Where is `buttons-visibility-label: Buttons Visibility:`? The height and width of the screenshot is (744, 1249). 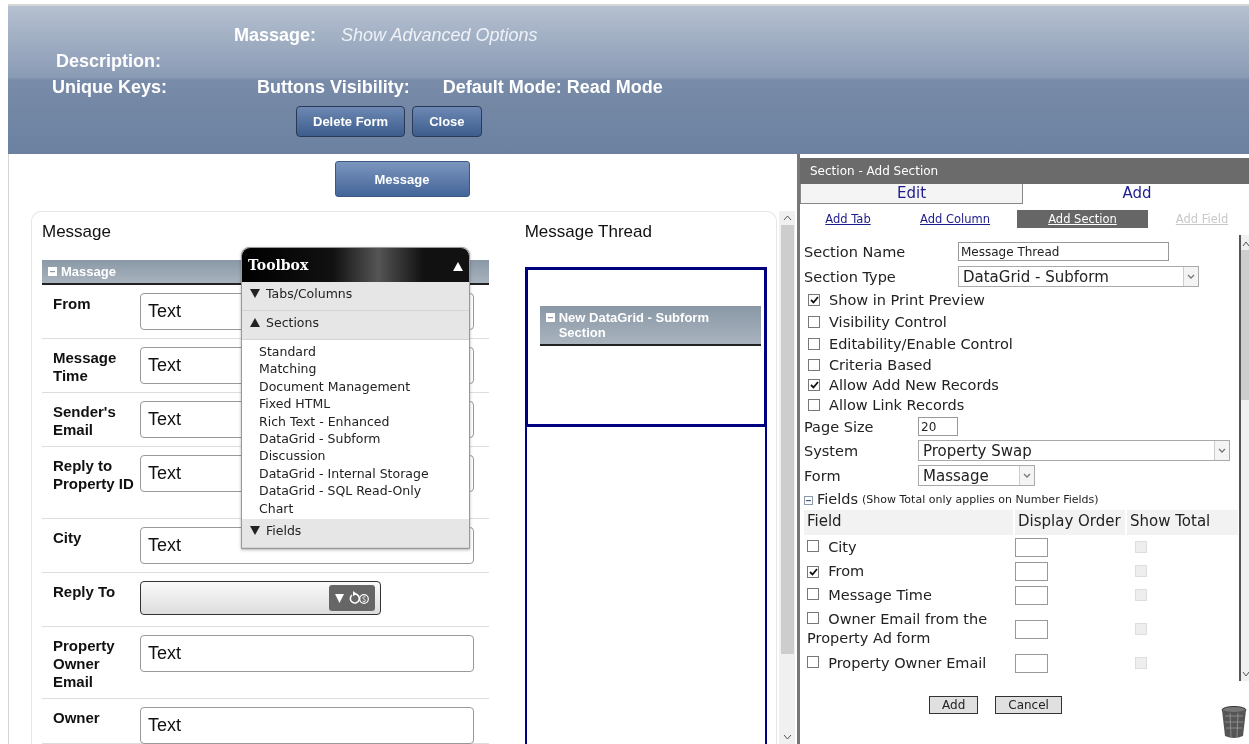 buttons-visibility-label: Buttons Visibility: is located at coordinates (333, 87).